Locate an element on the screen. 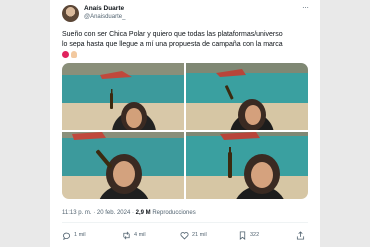  reply-count: 1 mil is located at coordinates (80, 235).